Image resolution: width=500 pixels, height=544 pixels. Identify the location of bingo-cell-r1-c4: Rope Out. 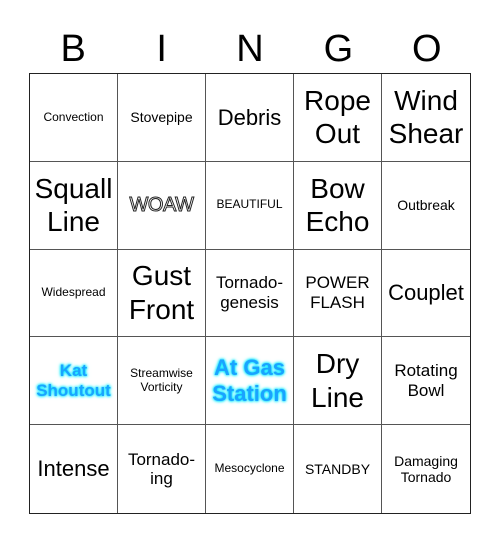
(338, 118).